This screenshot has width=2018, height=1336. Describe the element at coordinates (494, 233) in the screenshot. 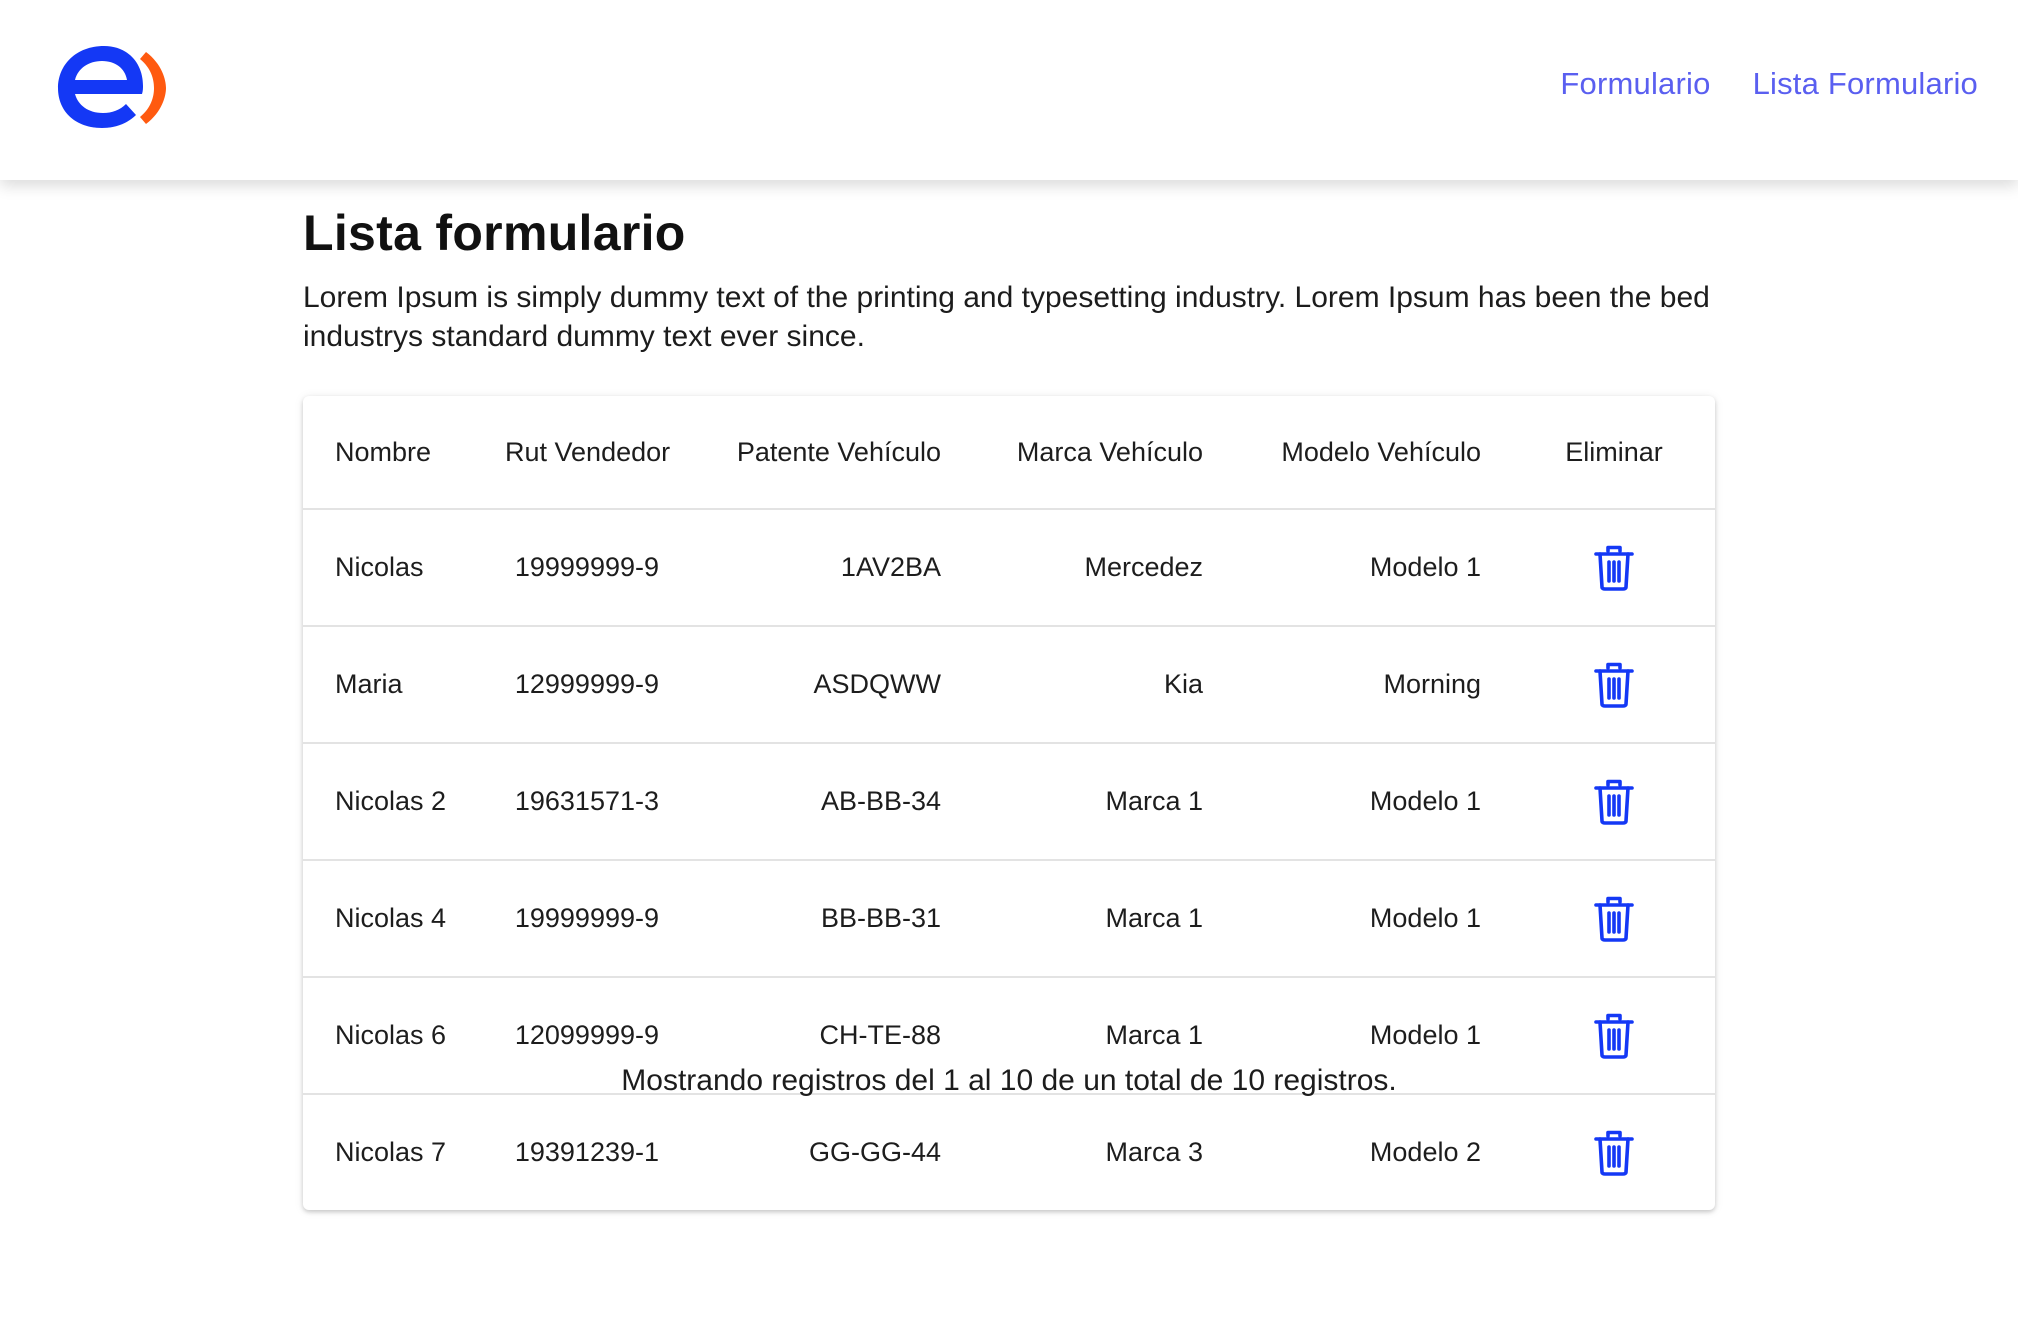

I see `page-title: Lista formulario` at that location.